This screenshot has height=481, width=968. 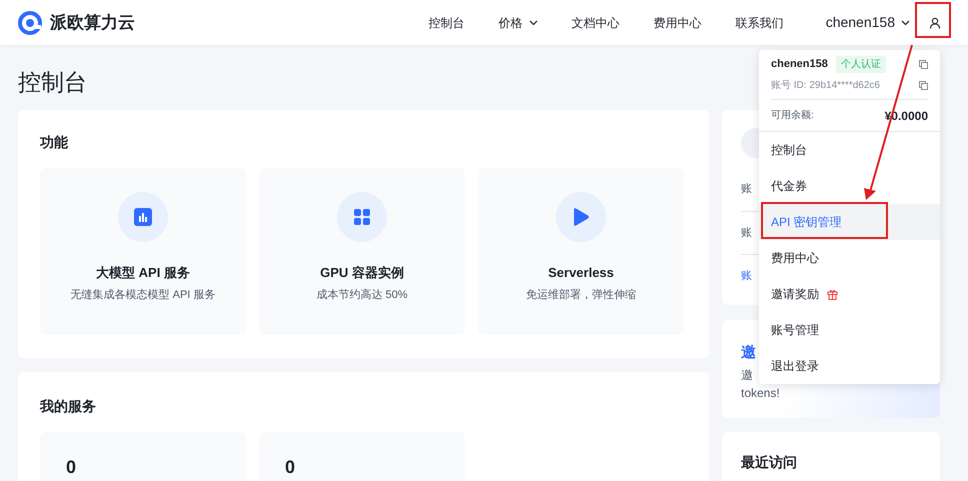 I want to click on feature-subtitle: 免运维部署，弹性伸缩, so click(x=581, y=295).